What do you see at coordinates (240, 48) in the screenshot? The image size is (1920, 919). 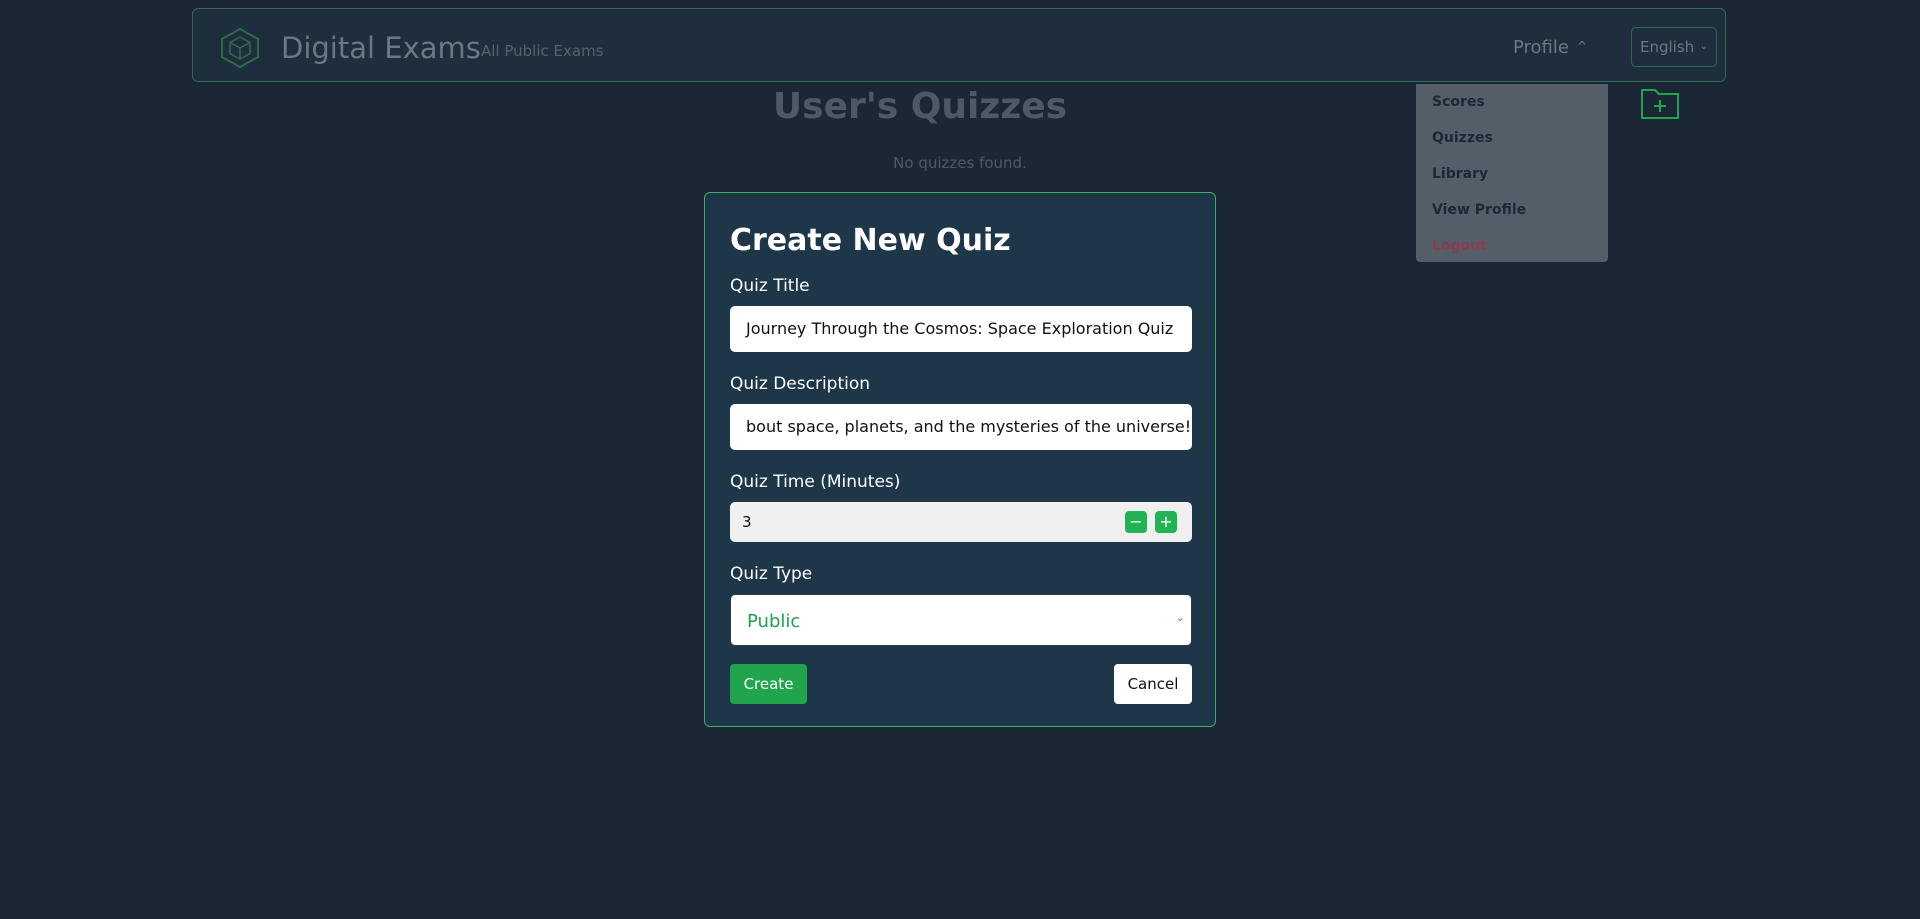 I see `cube-logo-icon` at bounding box center [240, 48].